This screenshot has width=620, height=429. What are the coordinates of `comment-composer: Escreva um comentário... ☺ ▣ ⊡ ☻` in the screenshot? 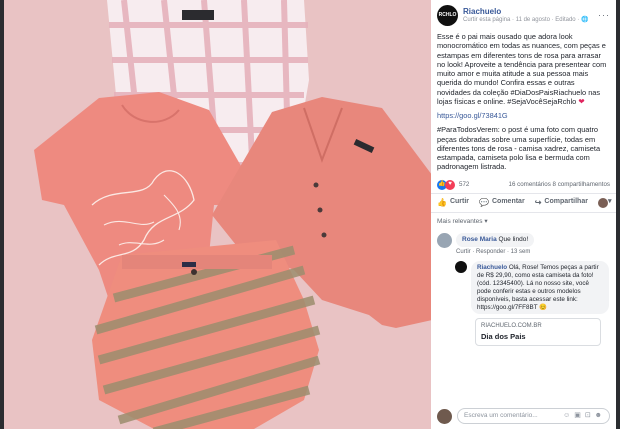 It's located at (523, 416).